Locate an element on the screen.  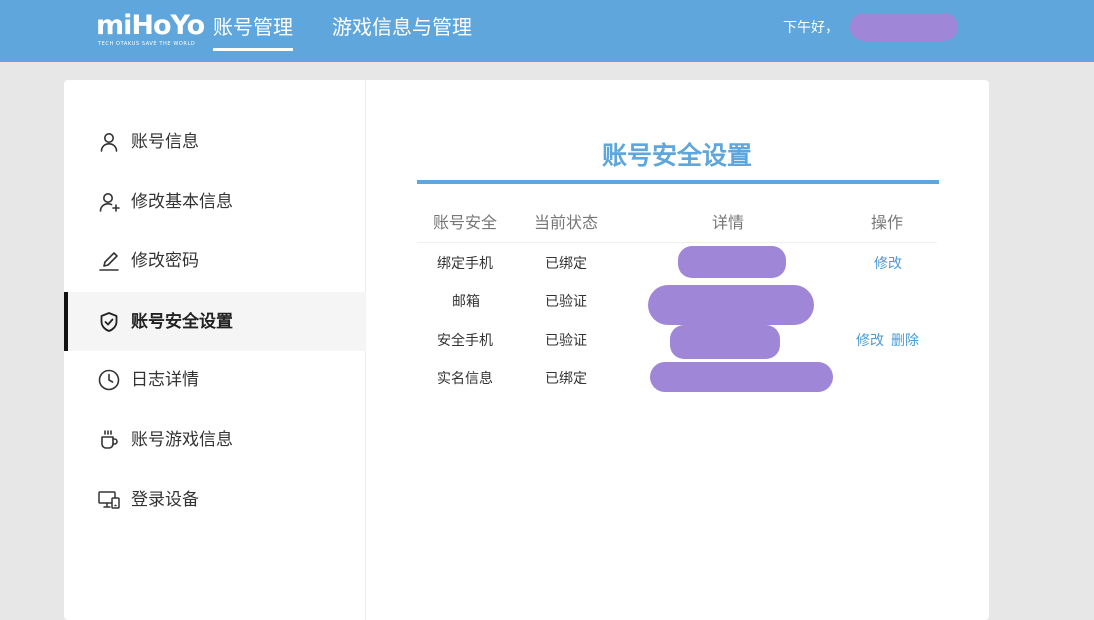
logo-text: miHoYo is located at coordinates (150, 25).